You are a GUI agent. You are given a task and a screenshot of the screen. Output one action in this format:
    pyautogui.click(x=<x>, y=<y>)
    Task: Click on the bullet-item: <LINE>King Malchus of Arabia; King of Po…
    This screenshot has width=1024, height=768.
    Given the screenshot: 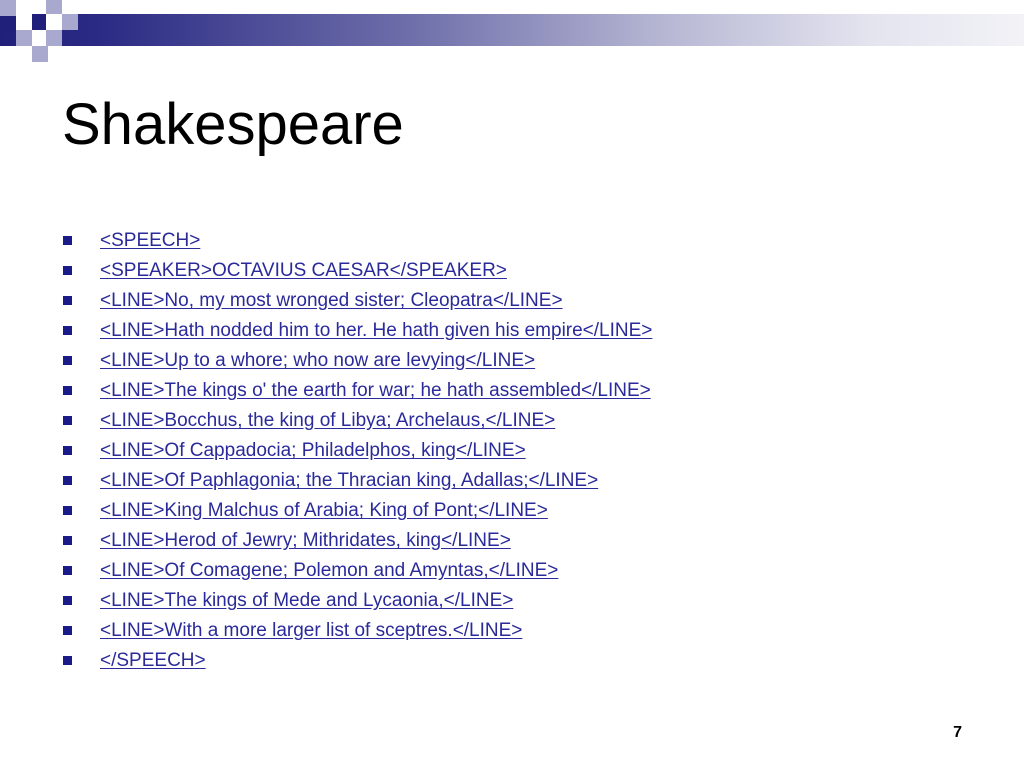 What is the action you would take?
    pyautogui.click(x=357, y=511)
    